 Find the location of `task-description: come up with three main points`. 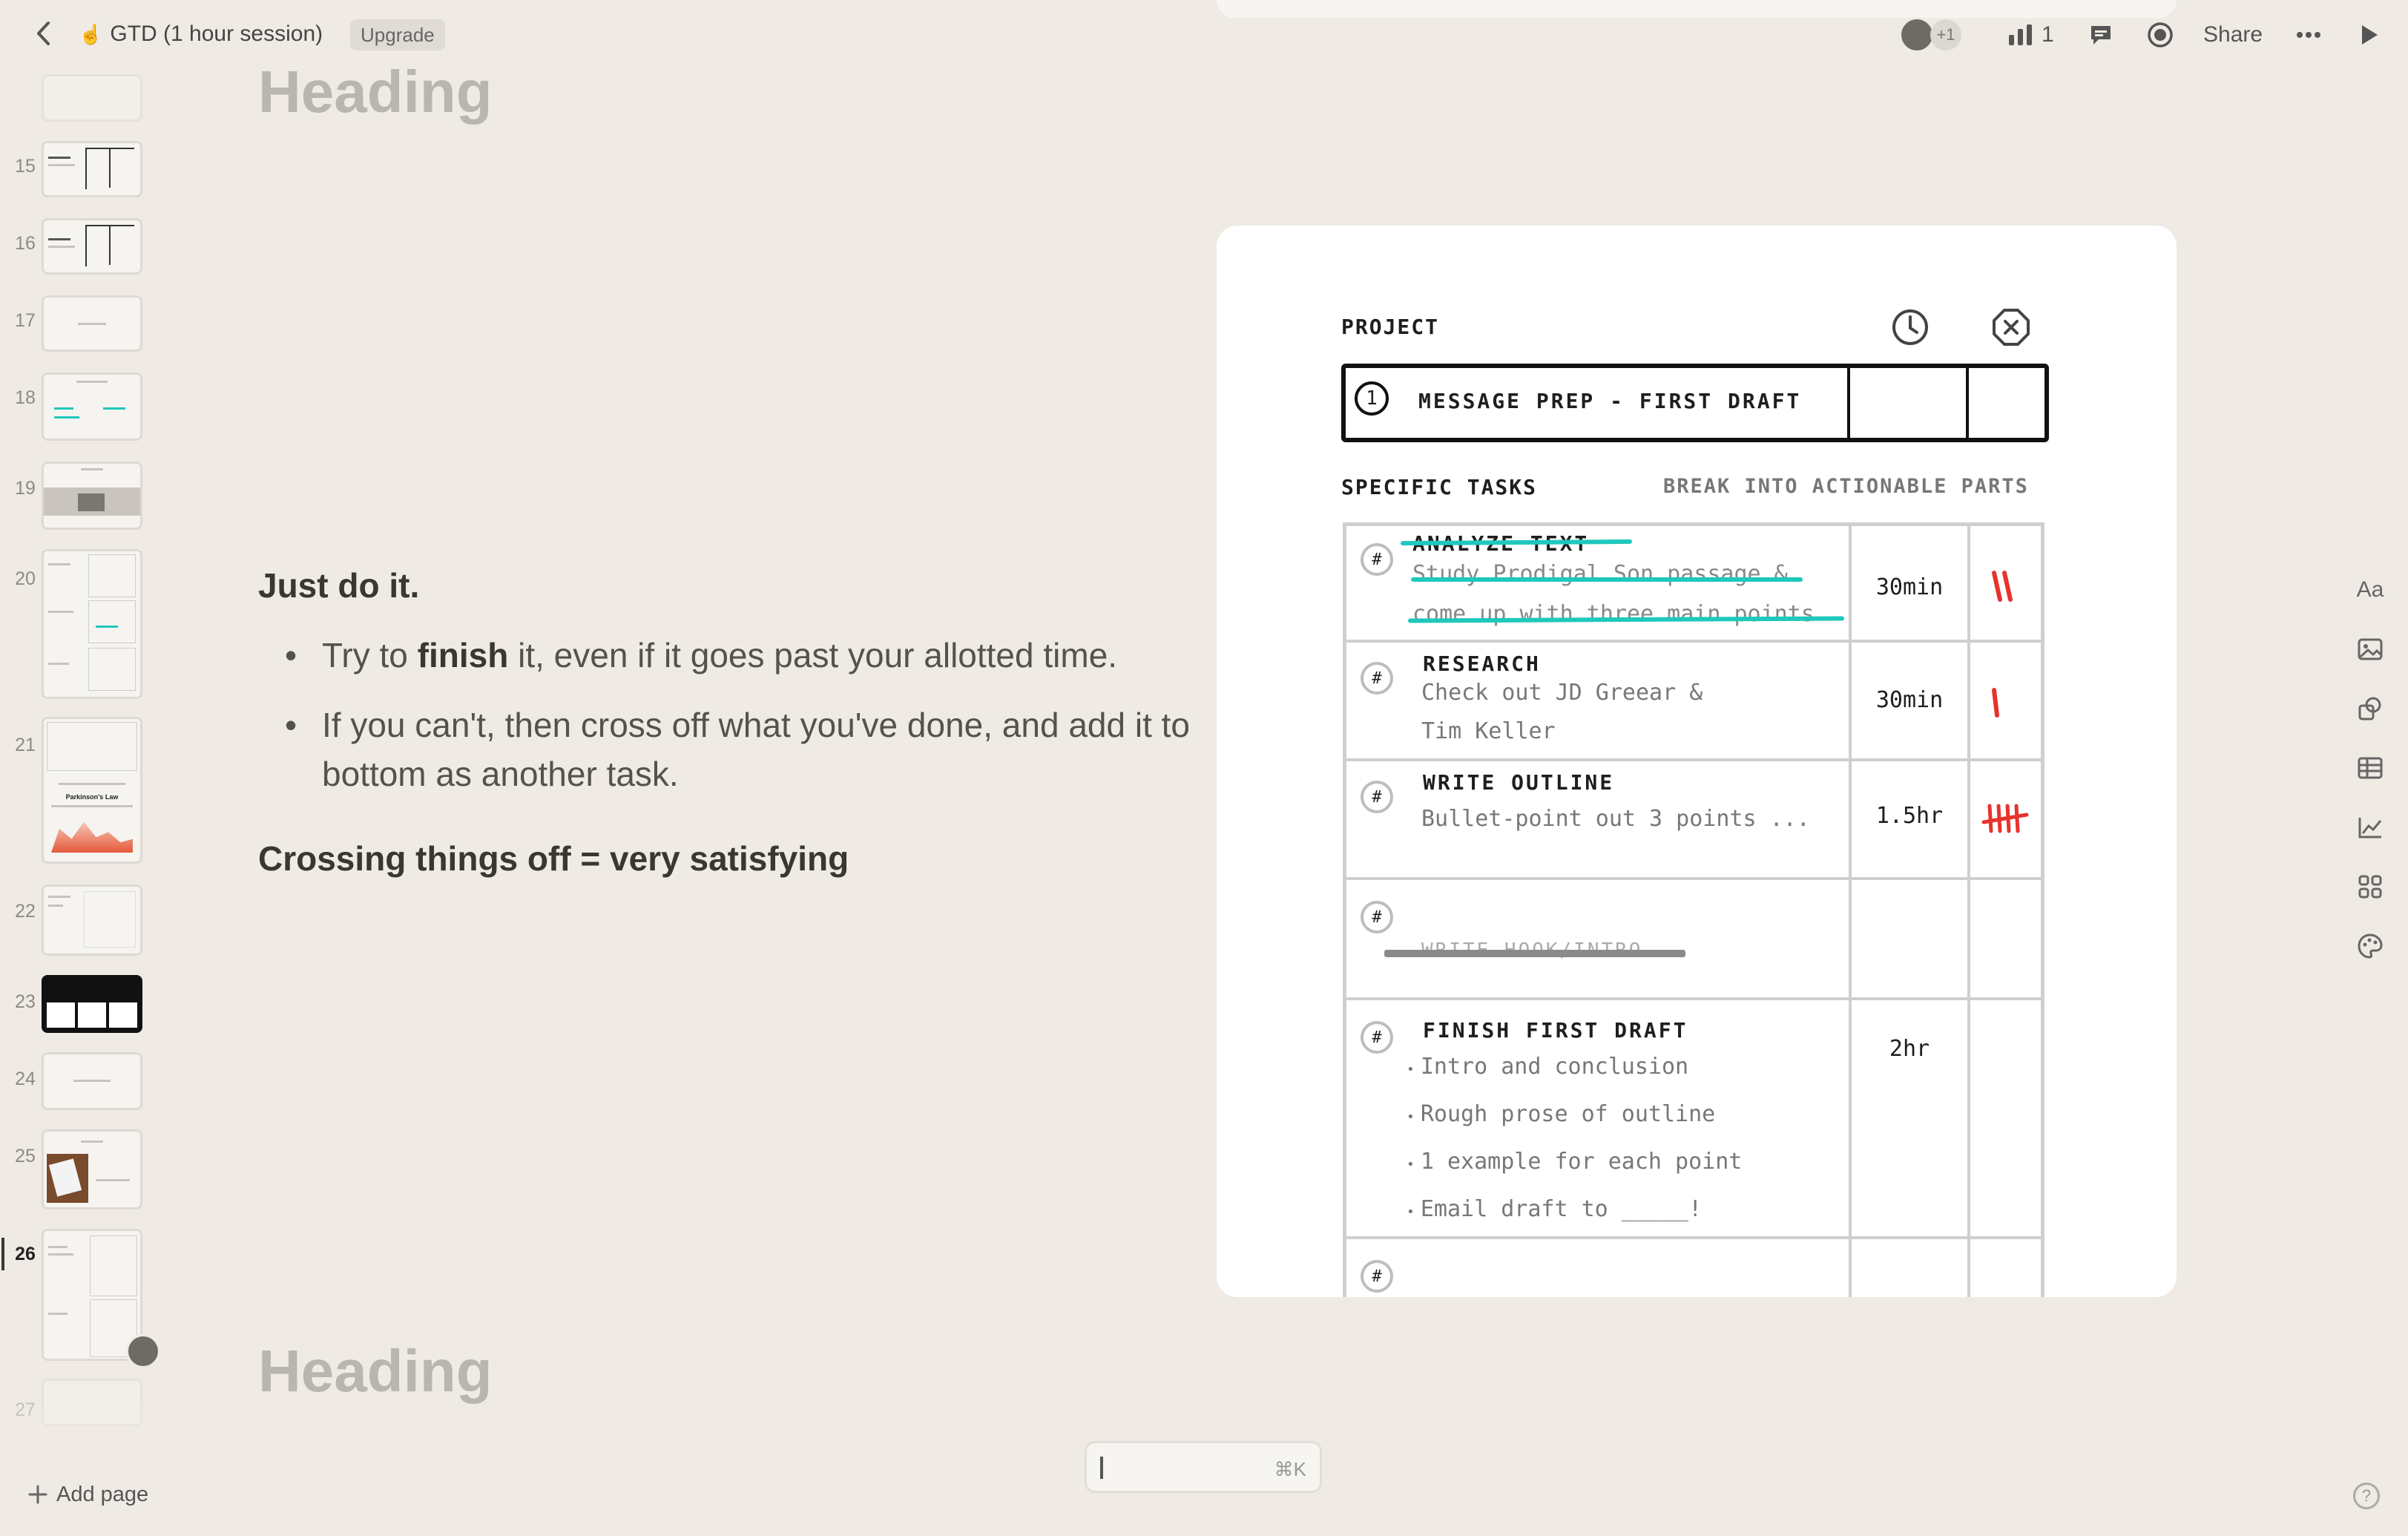

task-description: come up with three main points is located at coordinates (1613, 614).